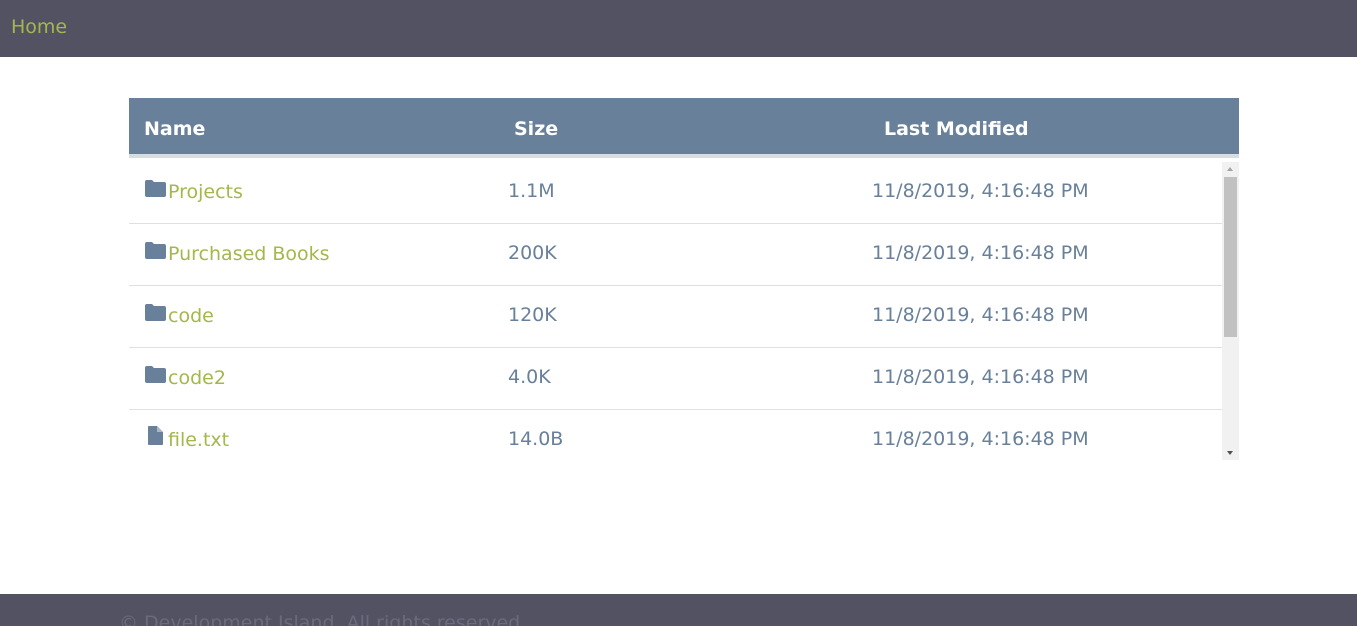  I want to click on file-size: 120K, so click(532, 315).